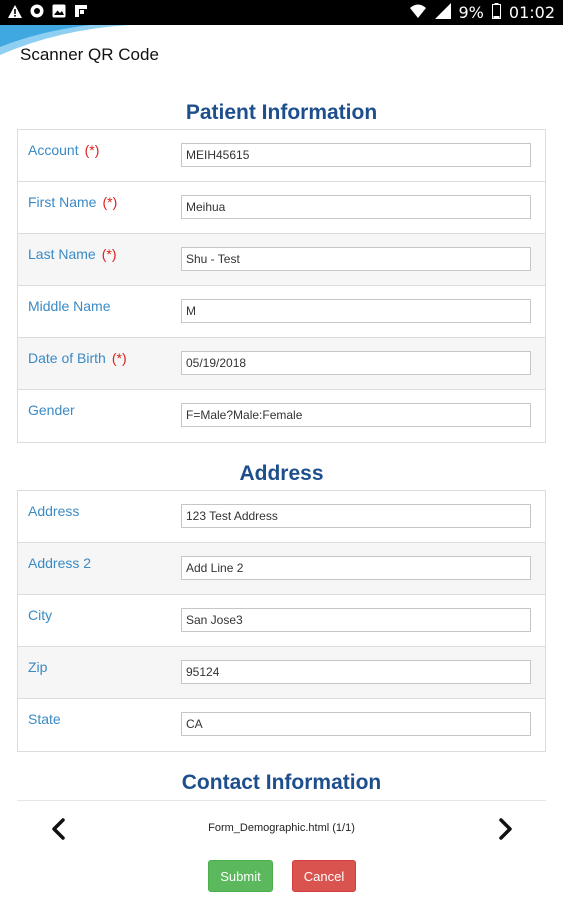 The width and height of the screenshot is (563, 900). What do you see at coordinates (442, 12) in the screenshot?
I see `signal-icon` at bounding box center [442, 12].